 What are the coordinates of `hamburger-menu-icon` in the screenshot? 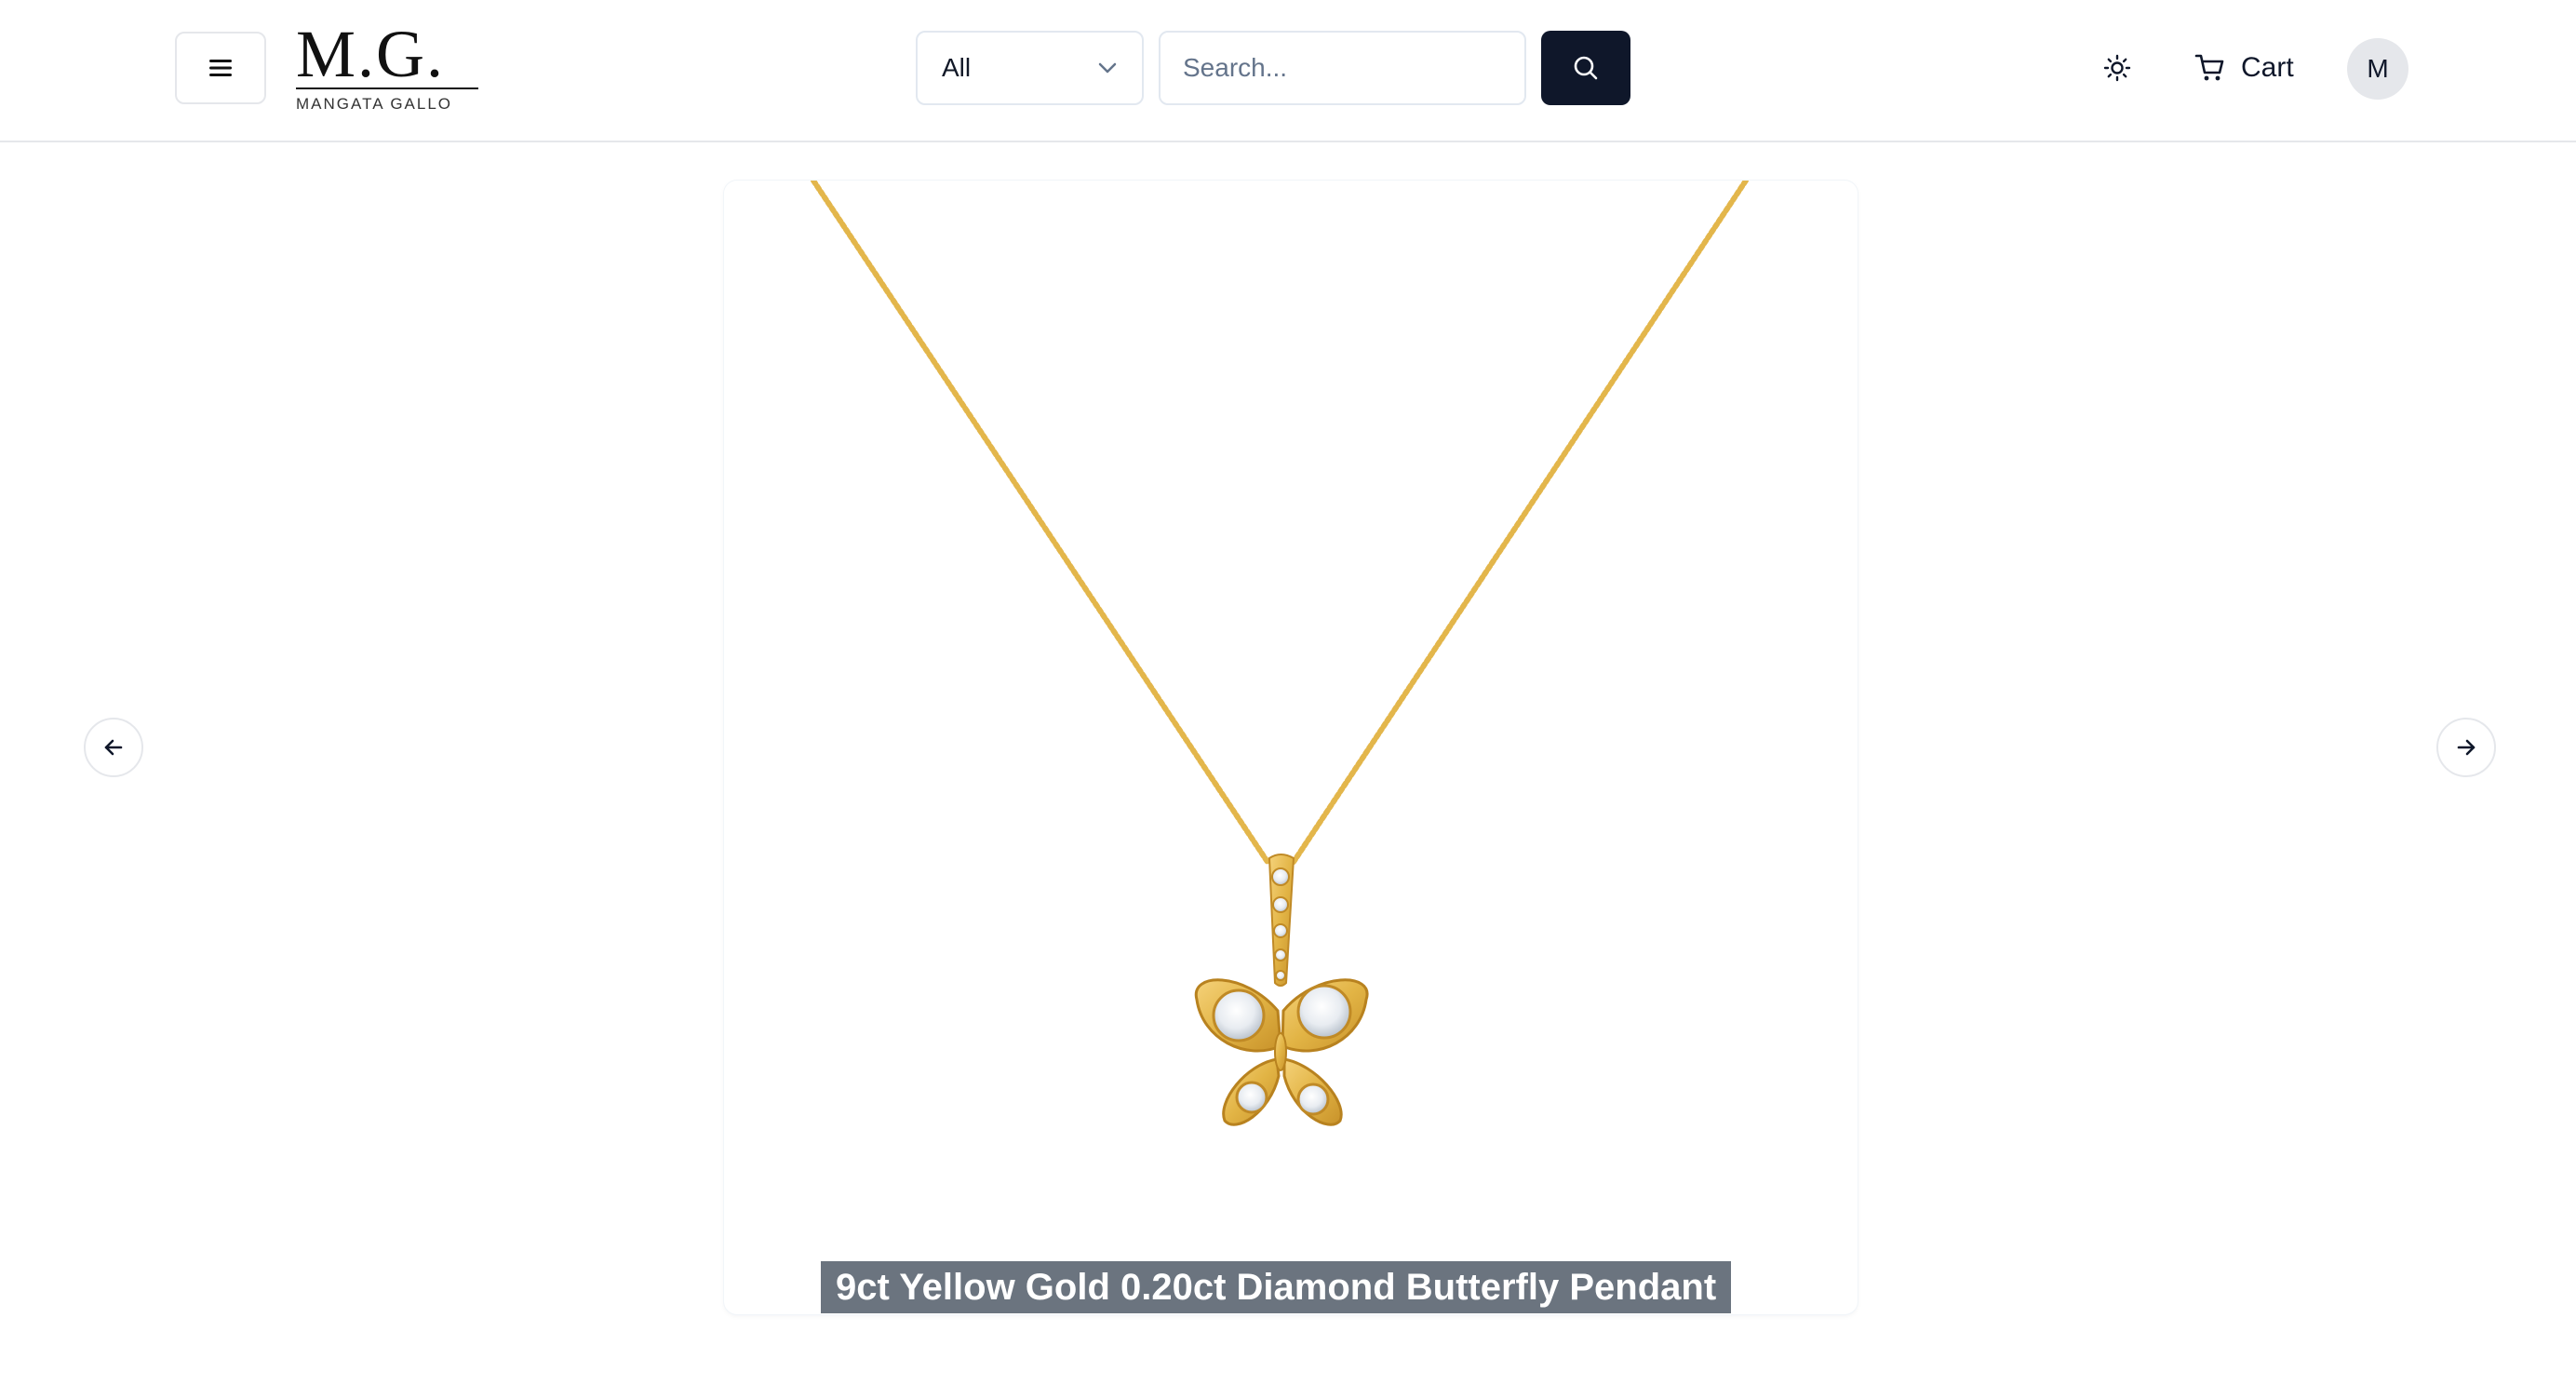 It's located at (220, 68).